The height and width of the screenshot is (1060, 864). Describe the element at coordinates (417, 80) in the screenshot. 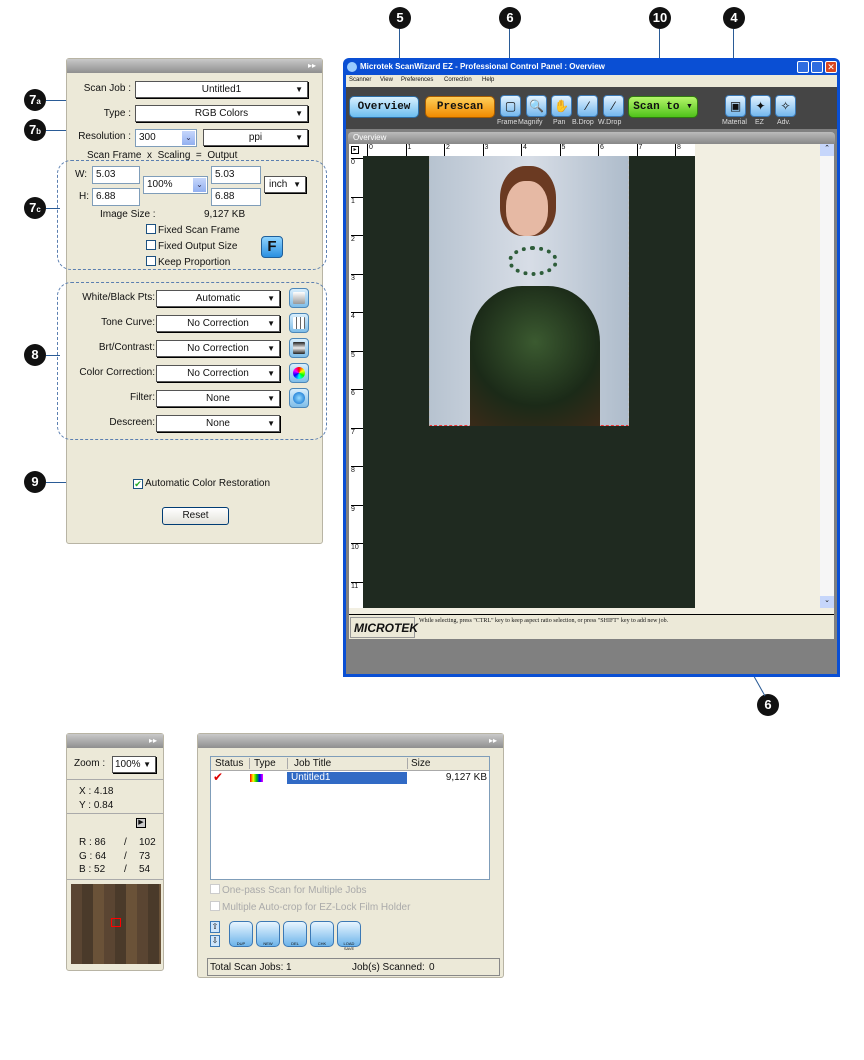

I see `menu-preferences: Preferences` at that location.